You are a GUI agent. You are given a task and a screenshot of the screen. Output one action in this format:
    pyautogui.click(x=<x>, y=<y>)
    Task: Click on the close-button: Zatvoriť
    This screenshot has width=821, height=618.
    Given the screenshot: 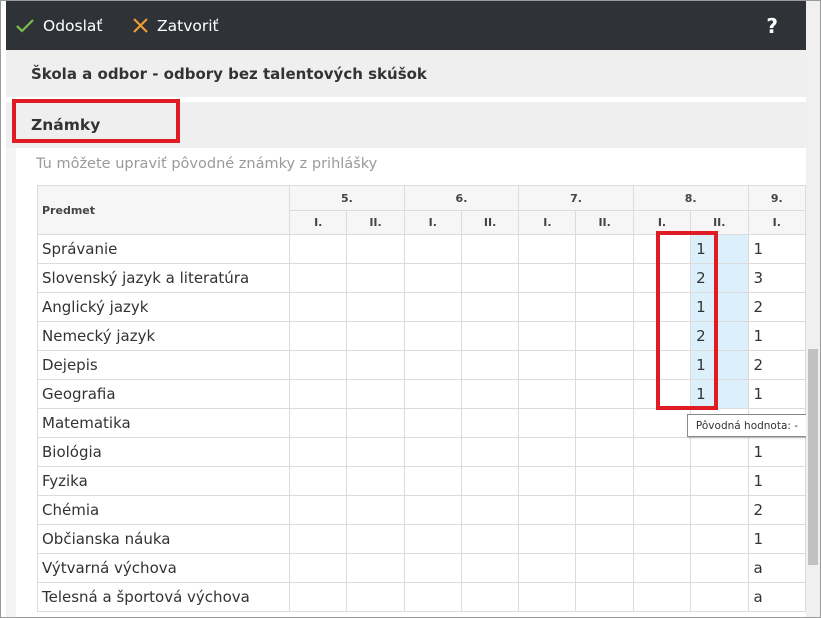 What is the action you would take?
    pyautogui.click(x=176, y=25)
    